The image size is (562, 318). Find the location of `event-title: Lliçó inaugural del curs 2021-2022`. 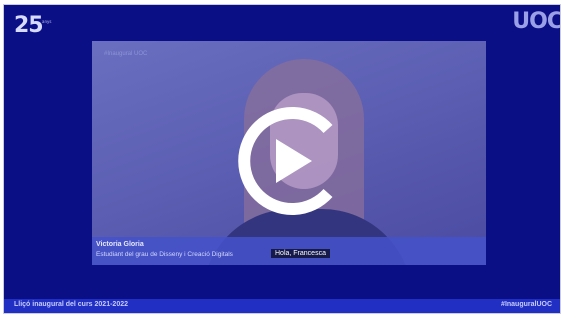

event-title: Lliçó inaugural del curs 2021-2022 is located at coordinates (71, 304).